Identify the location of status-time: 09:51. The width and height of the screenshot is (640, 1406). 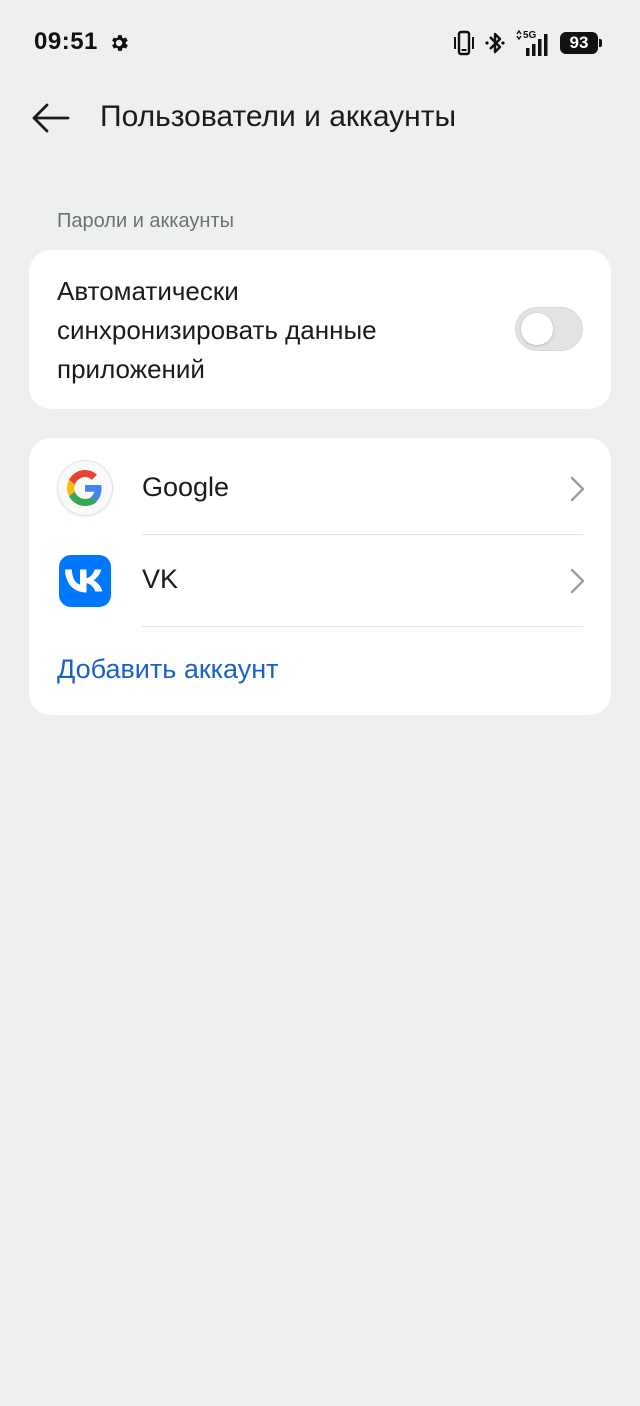
(66, 41).